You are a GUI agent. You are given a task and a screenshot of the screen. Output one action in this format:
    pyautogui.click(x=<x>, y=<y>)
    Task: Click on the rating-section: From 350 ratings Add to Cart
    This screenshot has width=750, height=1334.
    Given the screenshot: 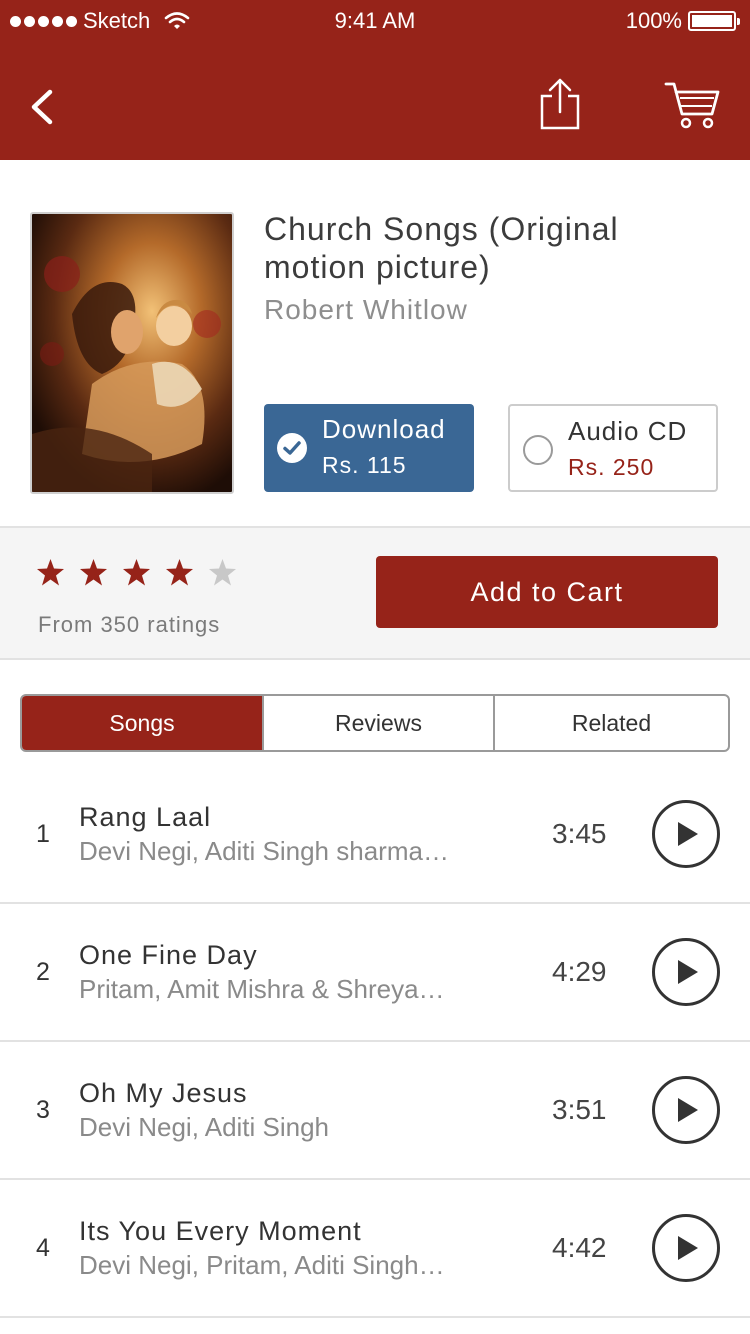 What is the action you would take?
    pyautogui.click(x=375, y=593)
    